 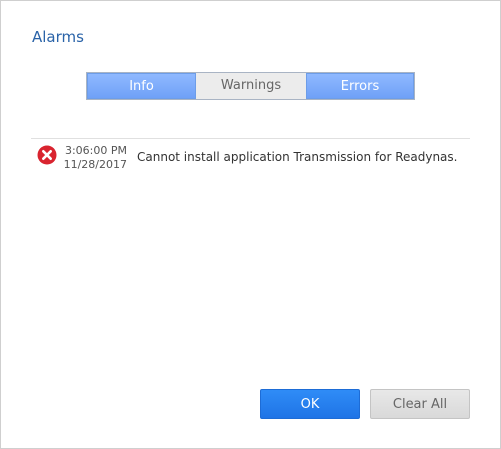 I want to click on error-x-icon, so click(x=47, y=155).